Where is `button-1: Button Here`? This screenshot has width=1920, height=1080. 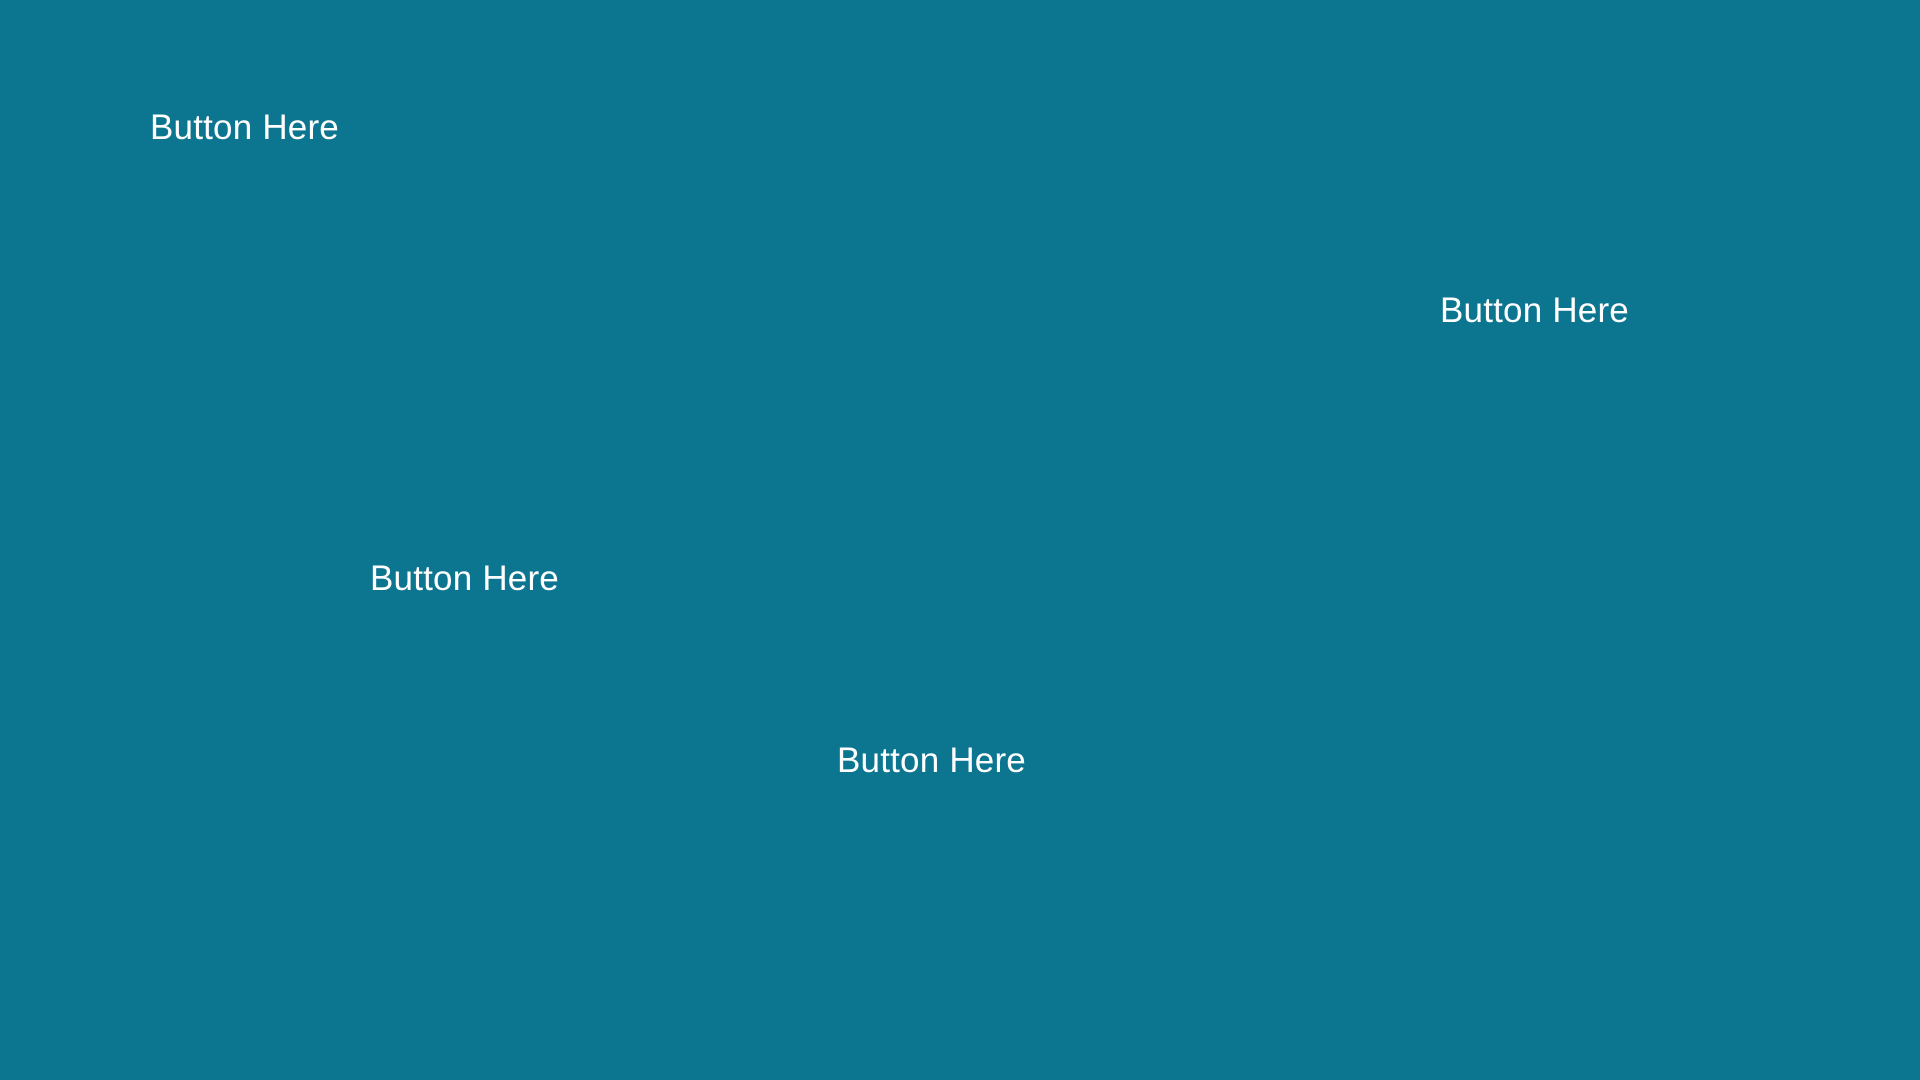 button-1: Button Here is located at coordinates (244, 128).